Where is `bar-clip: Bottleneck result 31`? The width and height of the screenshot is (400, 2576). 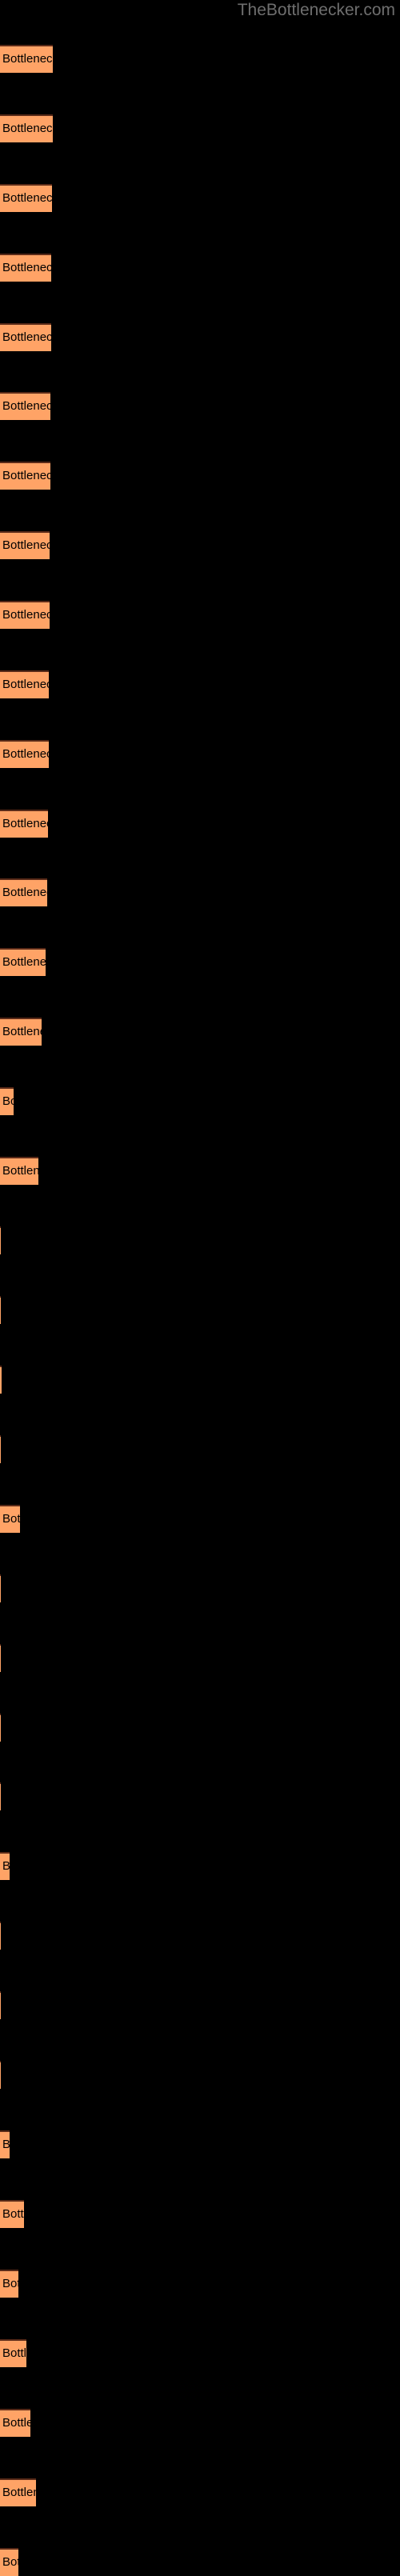
bar-clip: Bottleneck result 31 is located at coordinates (5, 2144).